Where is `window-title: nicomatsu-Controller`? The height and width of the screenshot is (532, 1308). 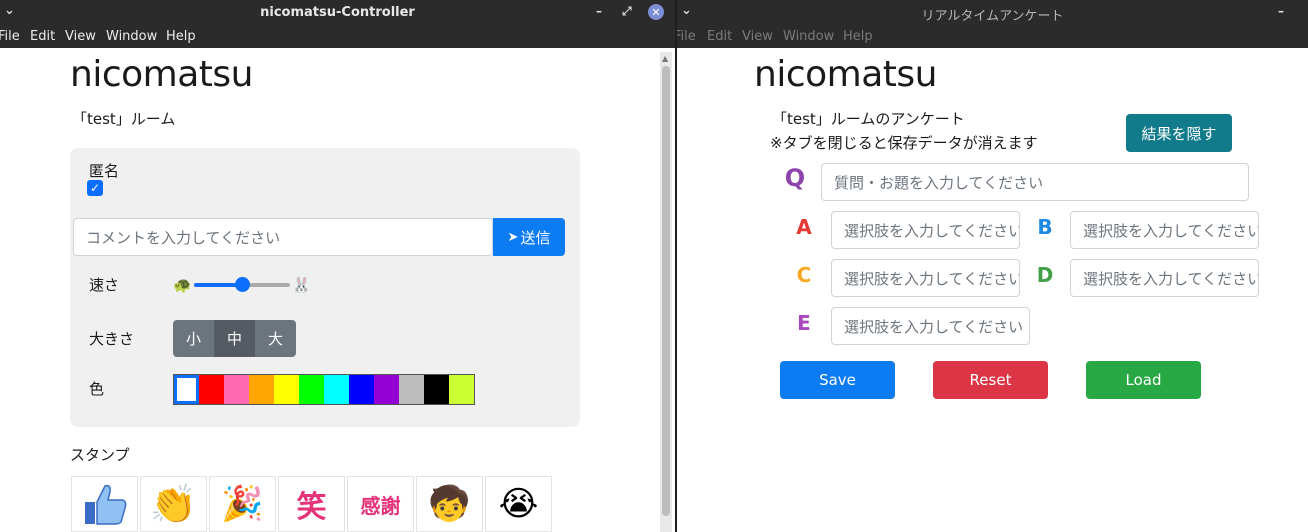 window-title: nicomatsu-Controller is located at coordinates (337, 12).